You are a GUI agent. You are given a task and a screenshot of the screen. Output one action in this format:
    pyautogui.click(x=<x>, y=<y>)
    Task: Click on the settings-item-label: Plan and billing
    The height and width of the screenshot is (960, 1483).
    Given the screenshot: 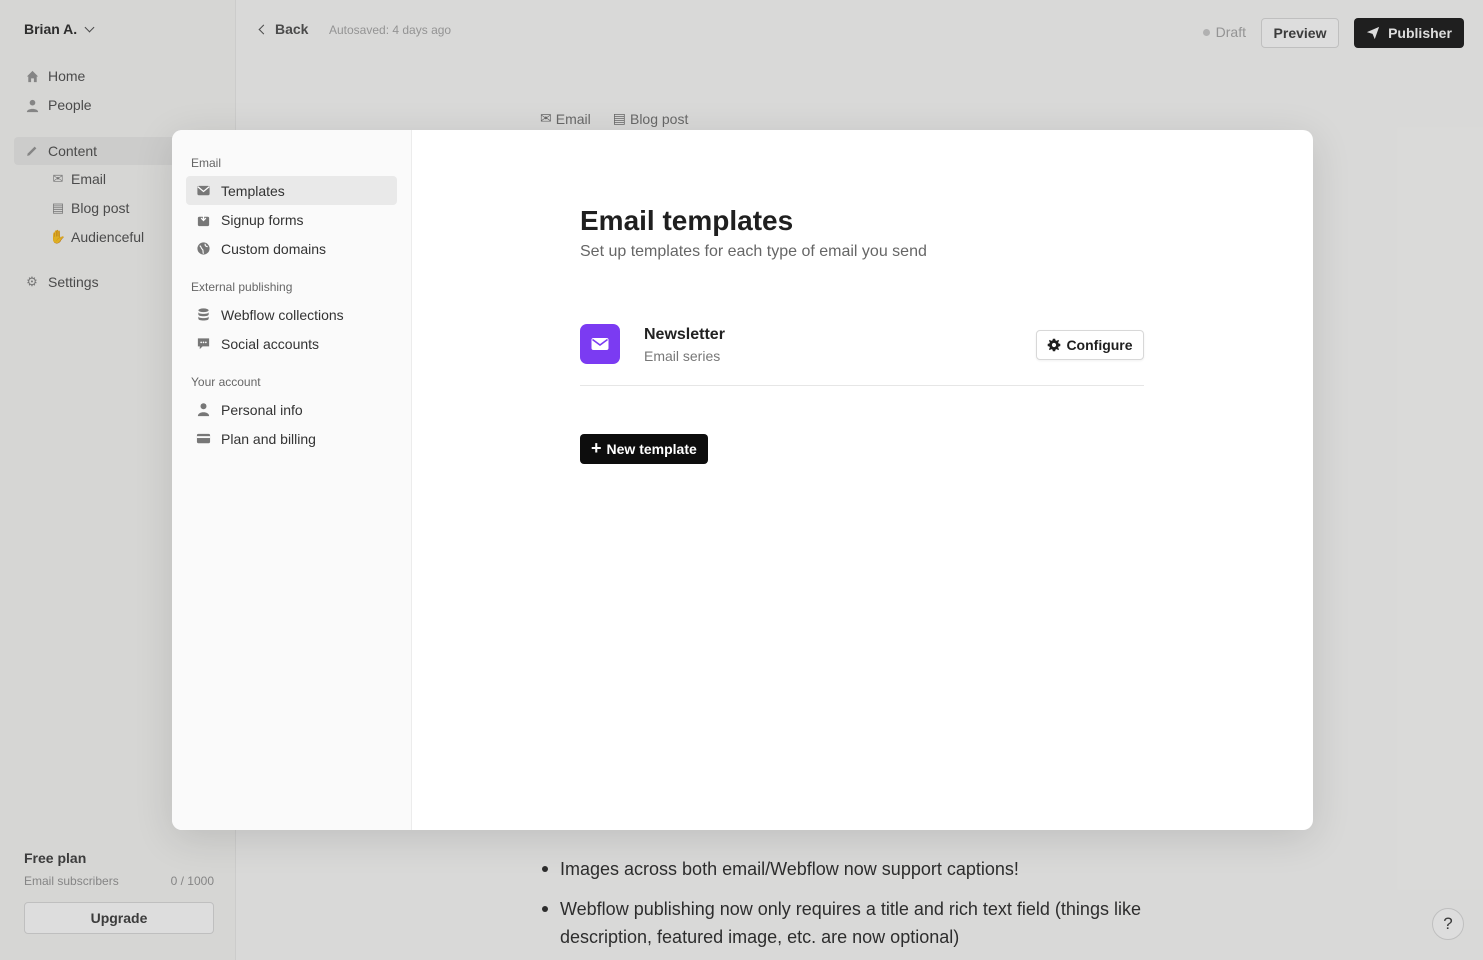 What is the action you would take?
    pyautogui.click(x=268, y=438)
    